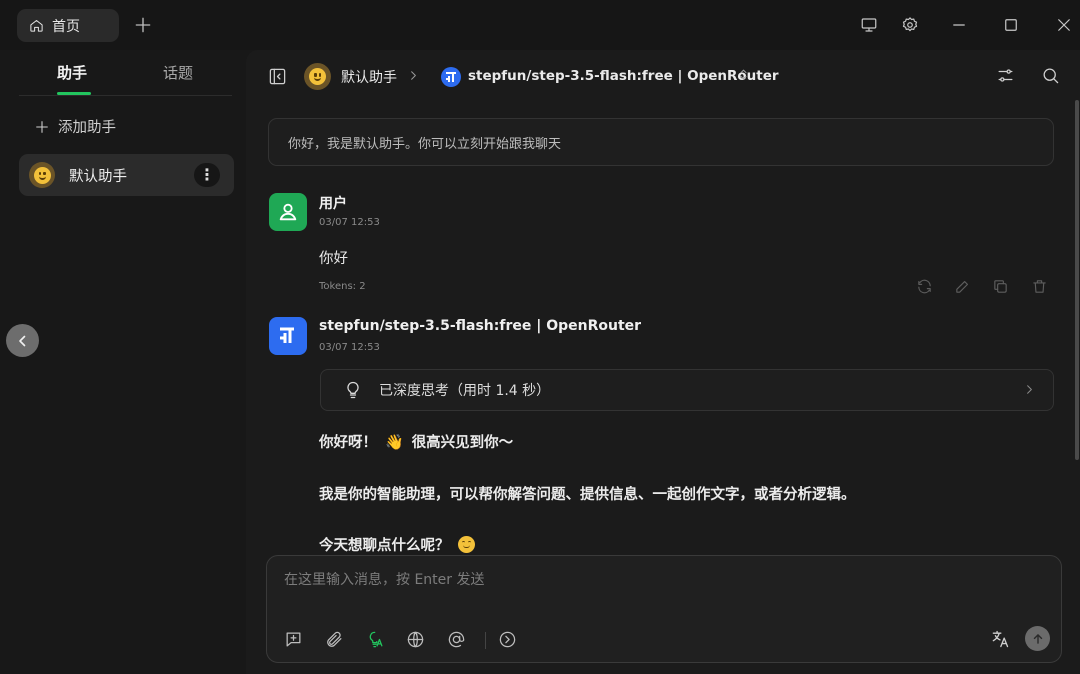 This screenshot has height=674, width=1080. Describe the element at coordinates (348, 443) in the screenshot. I see `reply-greeting: 你好呀！` at that location.